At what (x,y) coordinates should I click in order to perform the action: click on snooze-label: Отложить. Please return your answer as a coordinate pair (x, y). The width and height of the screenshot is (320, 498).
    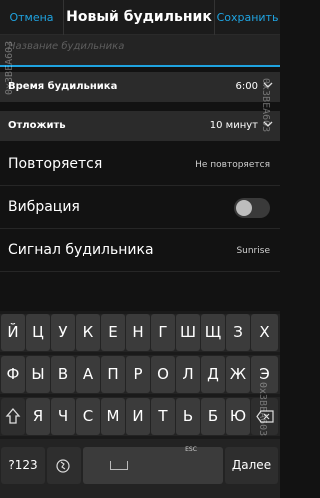
    Looking at the image, I should click on (37, 125).